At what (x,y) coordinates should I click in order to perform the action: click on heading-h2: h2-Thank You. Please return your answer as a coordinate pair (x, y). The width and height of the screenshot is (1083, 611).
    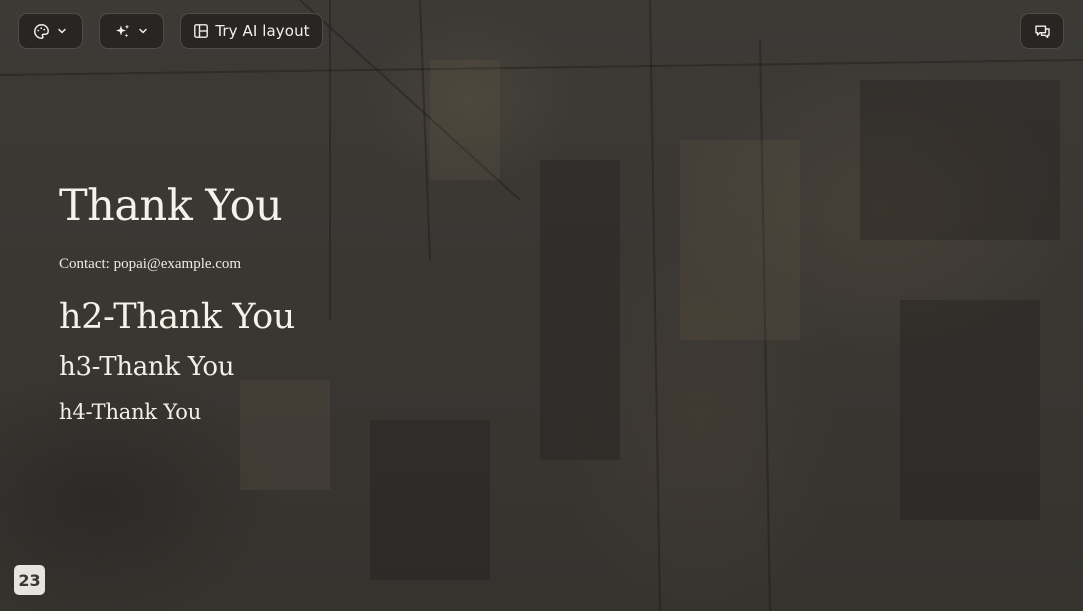
    Looking at the image, I should click on (177, 317).